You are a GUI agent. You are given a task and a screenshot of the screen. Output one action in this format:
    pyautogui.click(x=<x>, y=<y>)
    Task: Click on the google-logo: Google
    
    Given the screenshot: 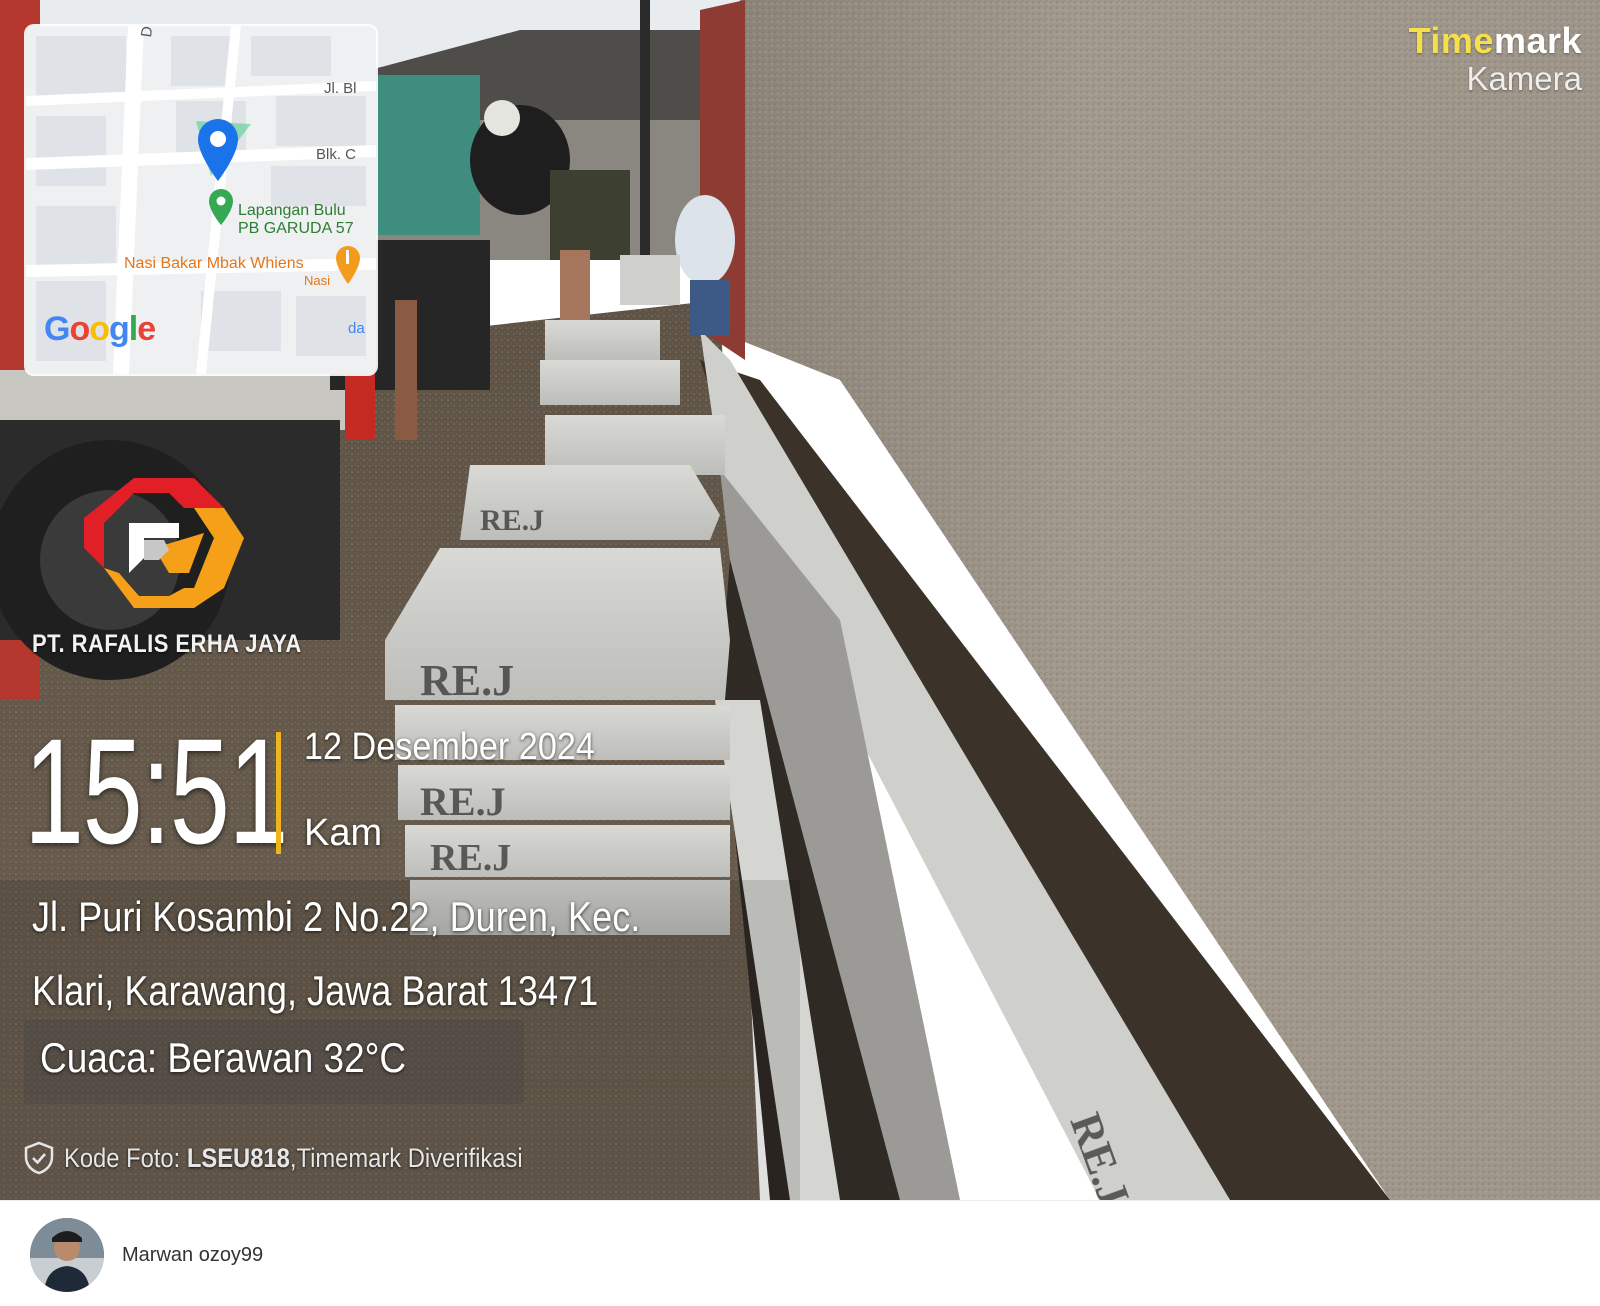 What is the action you would take?
    pyautogui.click(x=100, y=329)
    